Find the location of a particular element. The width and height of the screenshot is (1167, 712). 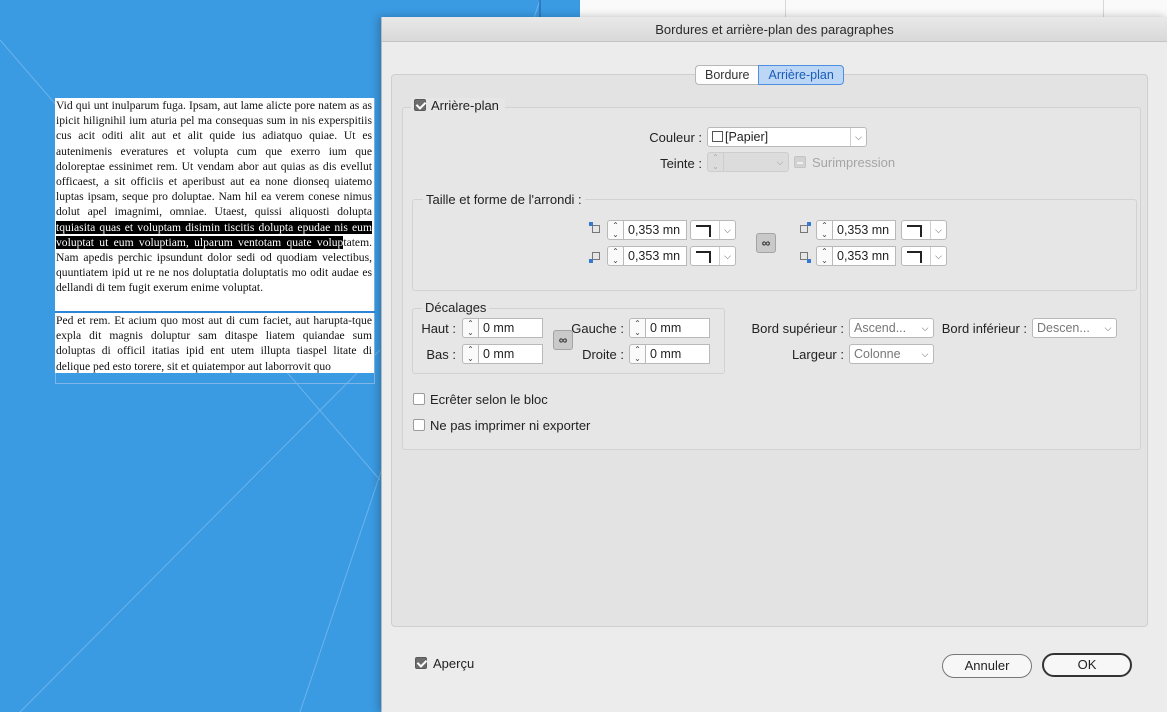

preview-label: Aperçu is located at coordinates (454, 663).